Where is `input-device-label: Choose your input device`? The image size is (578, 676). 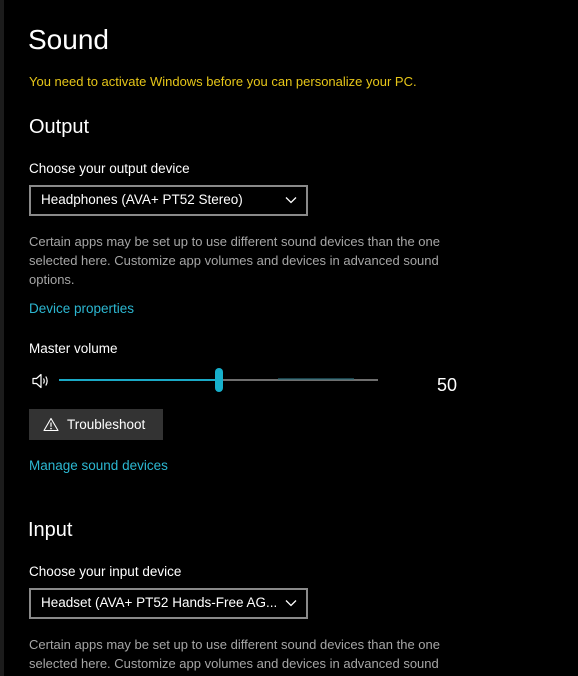 input-device-label: Choose your input device is located at coordinates (105, 571).